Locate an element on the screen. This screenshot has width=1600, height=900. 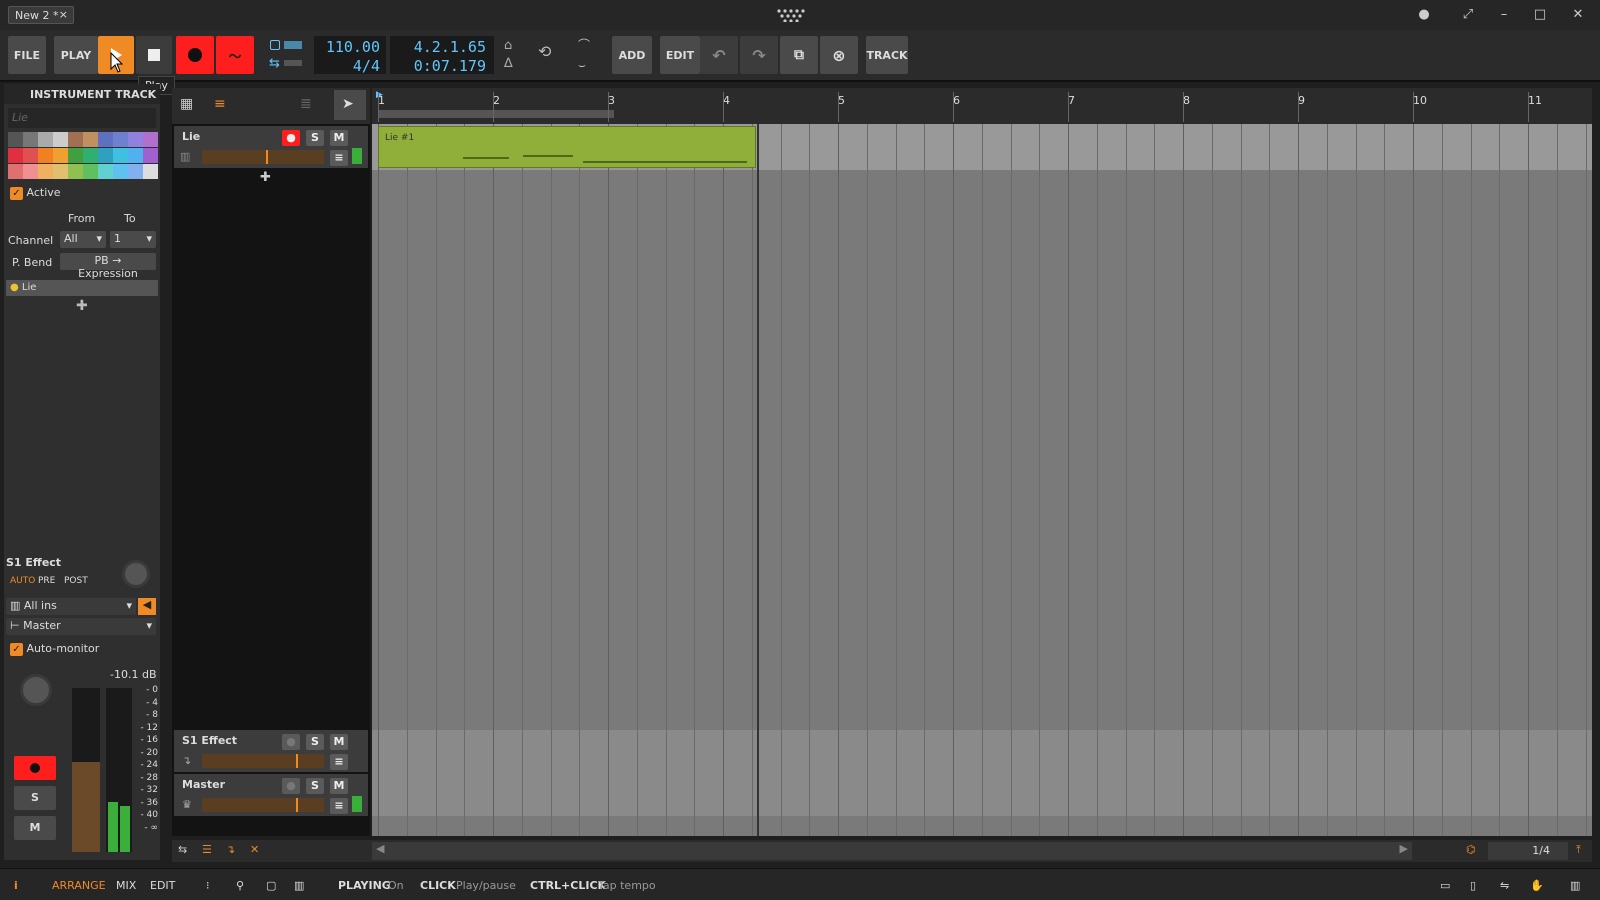
swap-icon: ⇆ is located at coordinates (182, 849).